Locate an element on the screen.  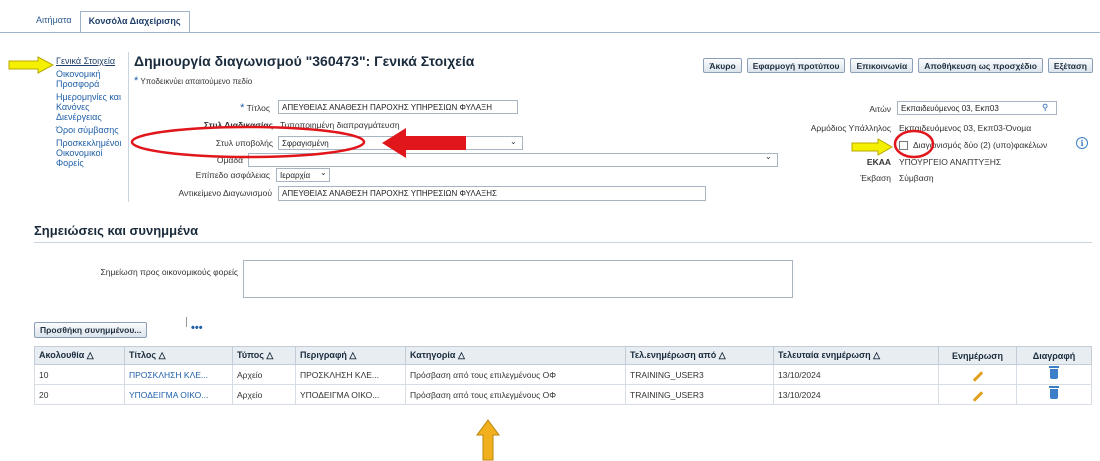
title-label: * Τίτλος is located at coordinates (255, 108).